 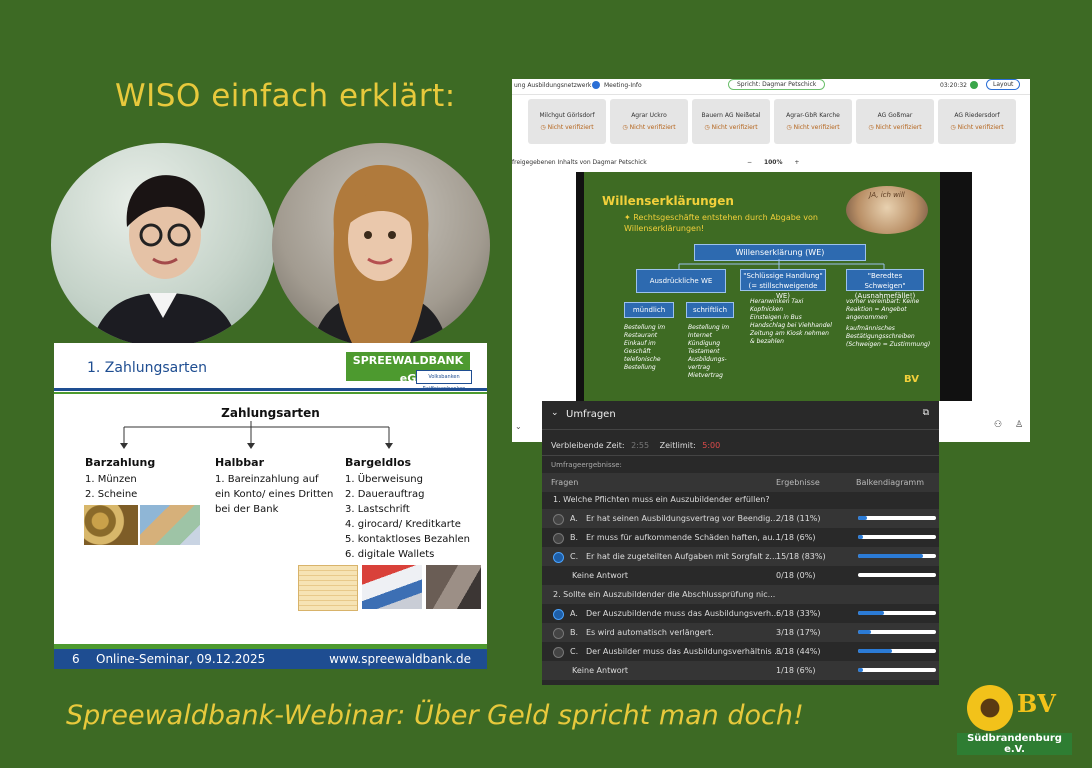 I want to click on written-box: schriftlich, so click(x=710, y=310).